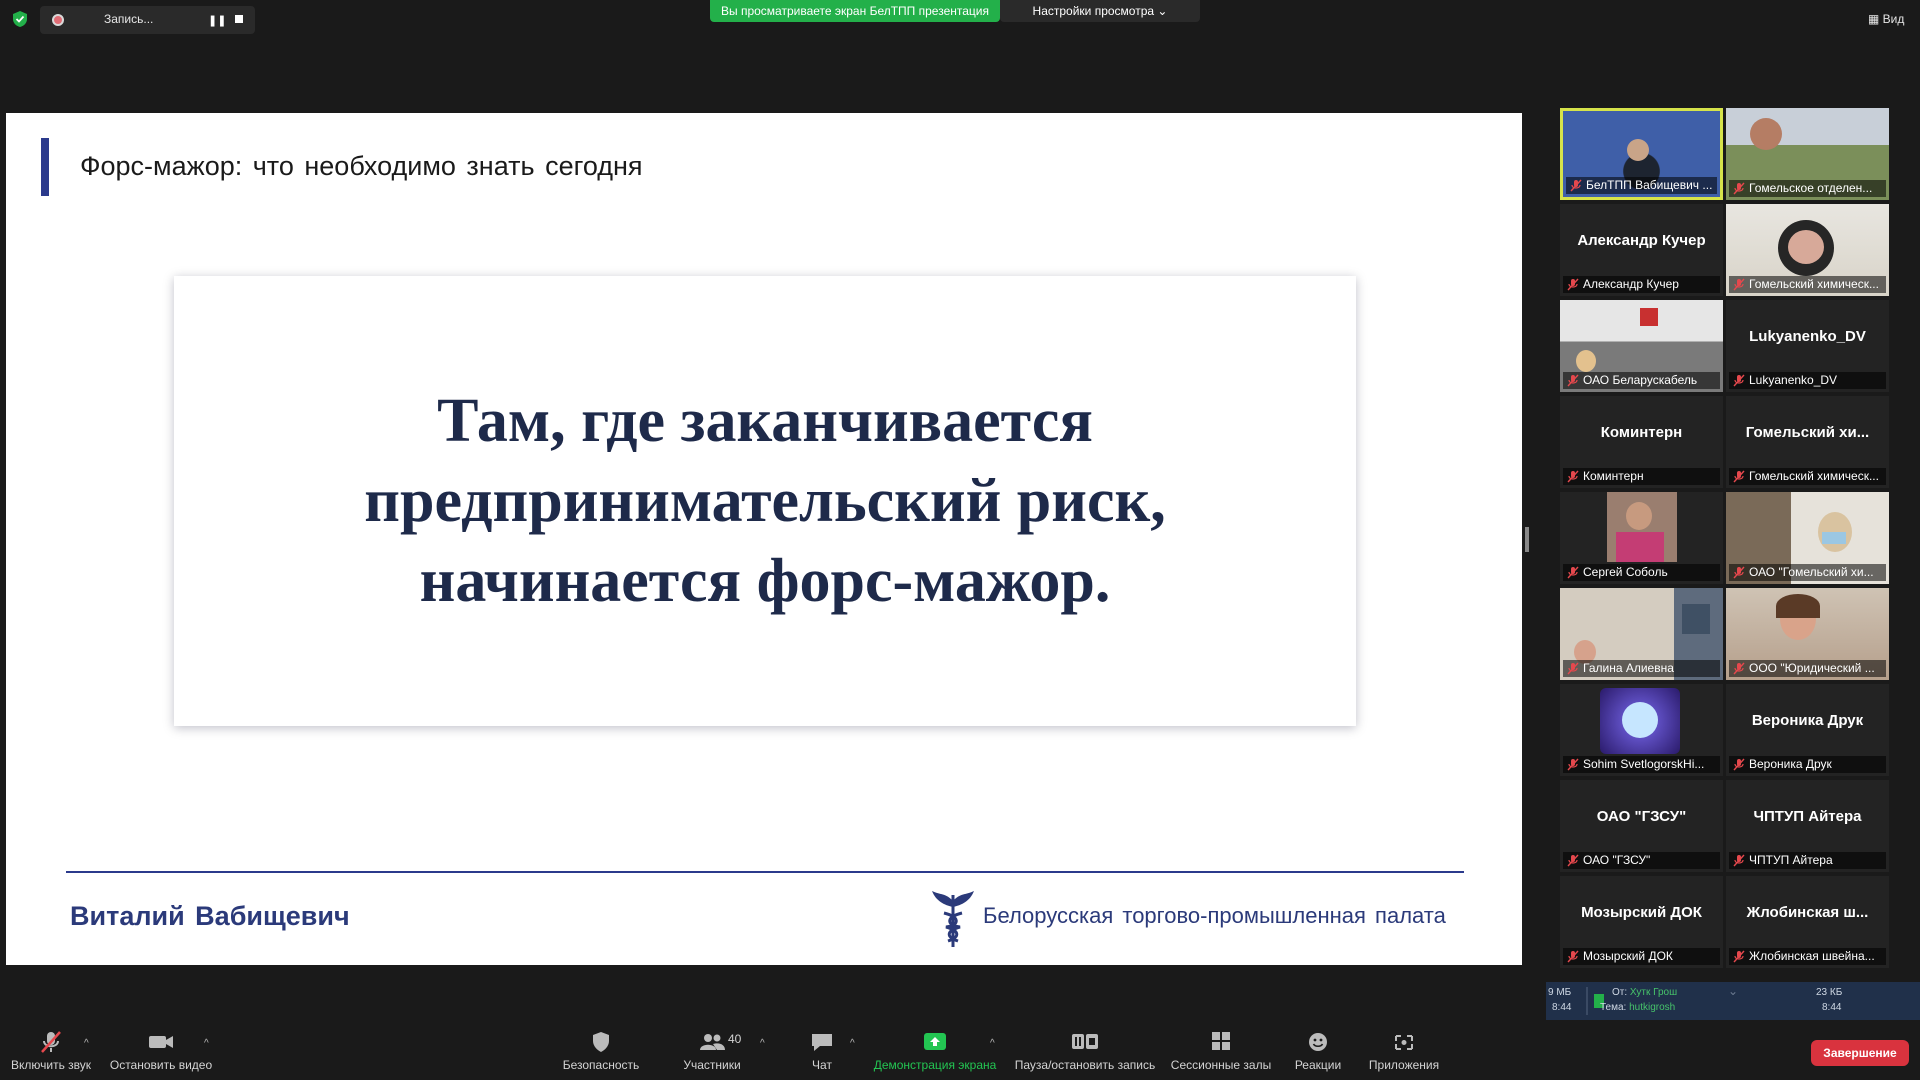 Image resolution: width=1920 pixels, height=1080 pixels. Describe the element at coordinates (1318, 1042) in the screenshot. I see `smiley-icon` at that location.